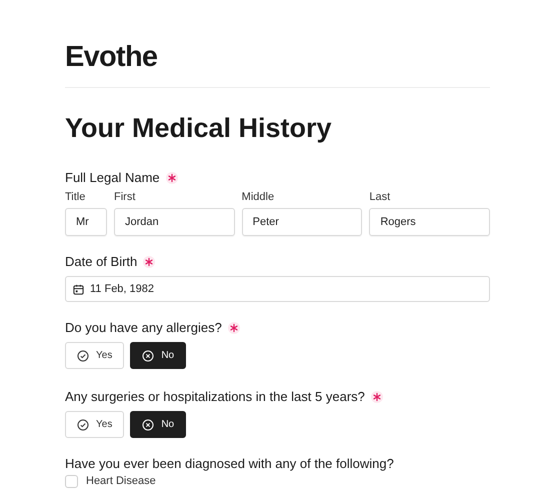  What do you see at coordinates (429, 222) in the screenshot?
I see `text-input-field: Rogers` at bounding box center [429, 222].